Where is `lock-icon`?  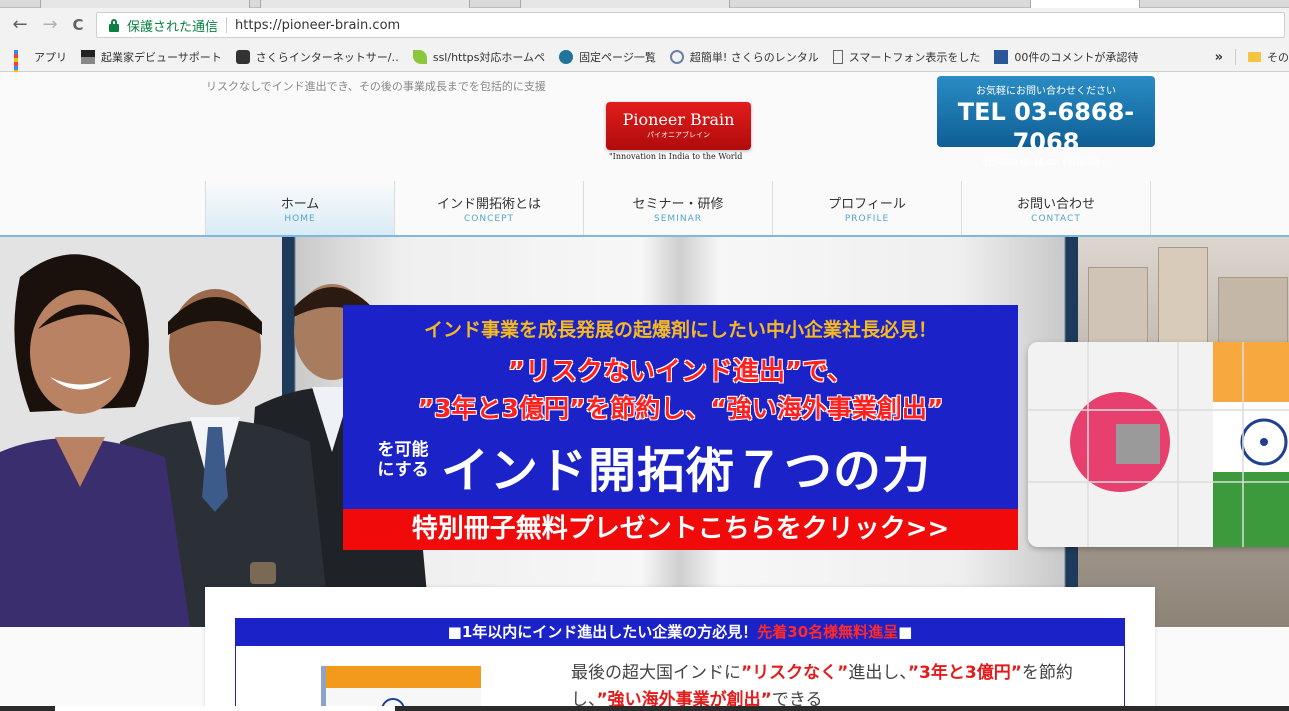 lock-icon is located at coordinates (114, 25).